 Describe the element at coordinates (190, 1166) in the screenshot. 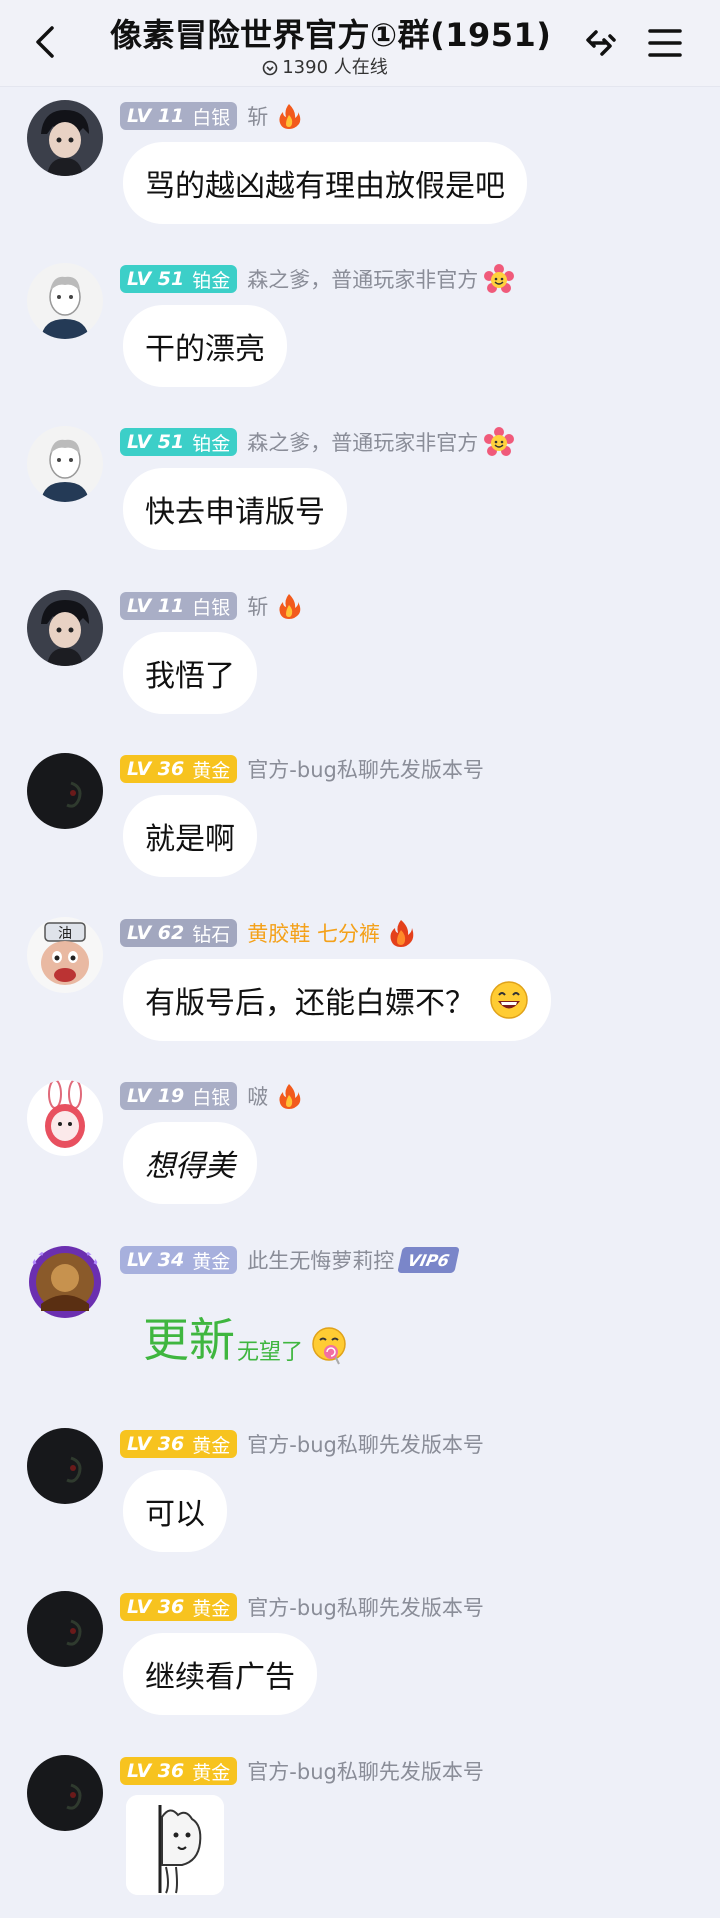

I see `message-text: 想得美` at that location.